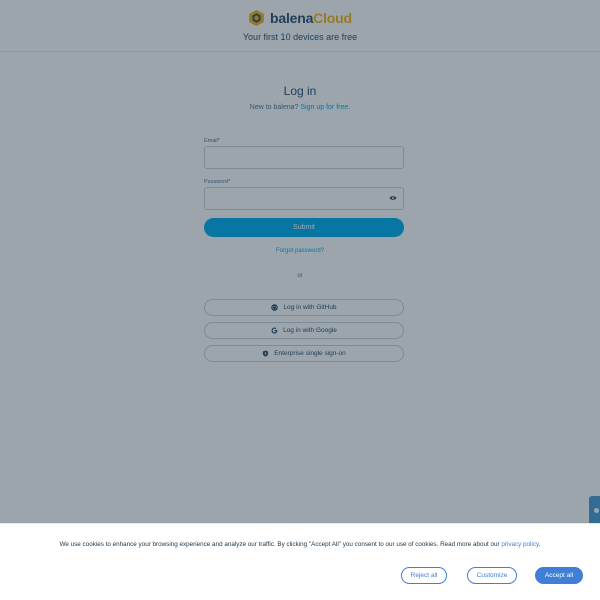  What do you see at coordinates (539, 544) in the screenshot?
I see `cookie-message-end: .` at bounding box center [539, 544].